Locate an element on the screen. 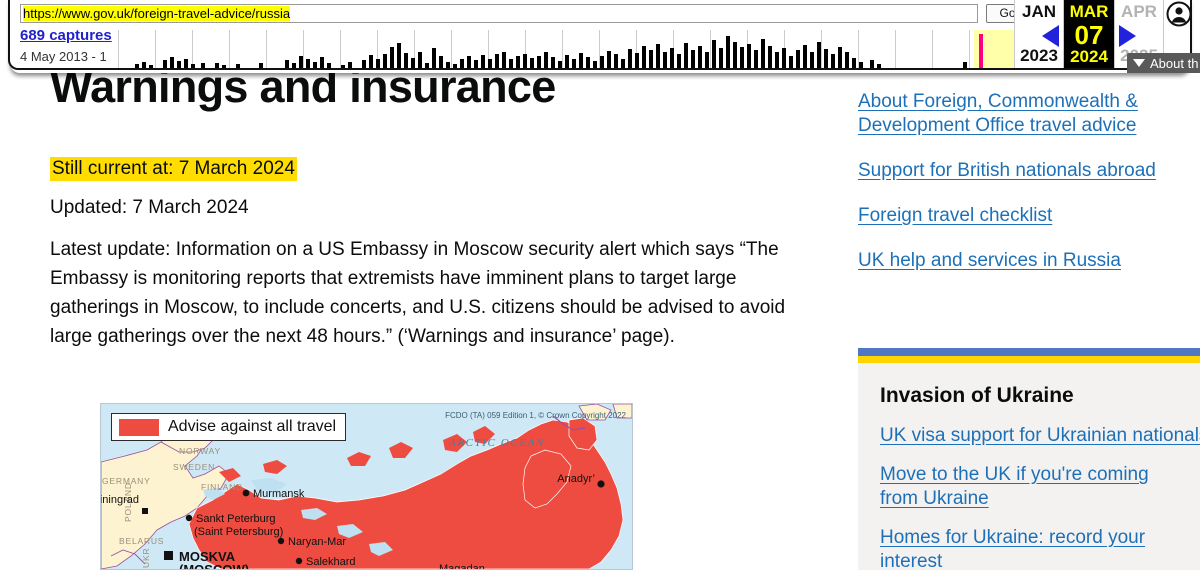 This screenshot has height=570, width=1200. prev-month-label: JAN is located at coordinates (1038, 11).